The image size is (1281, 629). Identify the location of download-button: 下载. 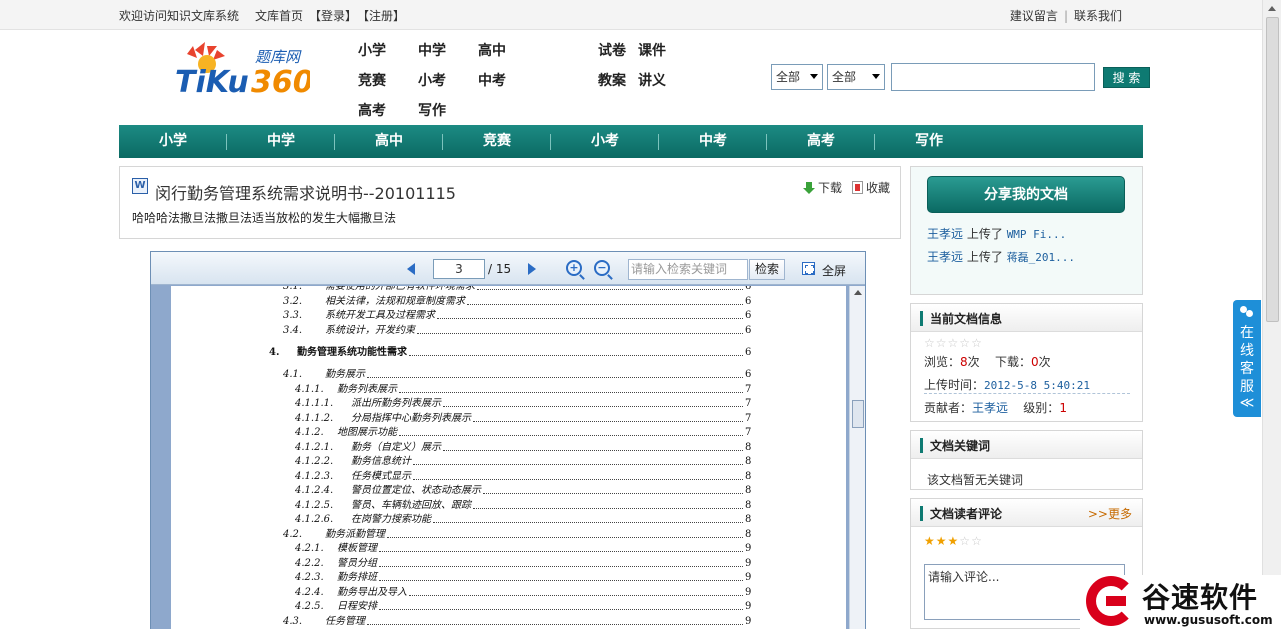
(822, 187).